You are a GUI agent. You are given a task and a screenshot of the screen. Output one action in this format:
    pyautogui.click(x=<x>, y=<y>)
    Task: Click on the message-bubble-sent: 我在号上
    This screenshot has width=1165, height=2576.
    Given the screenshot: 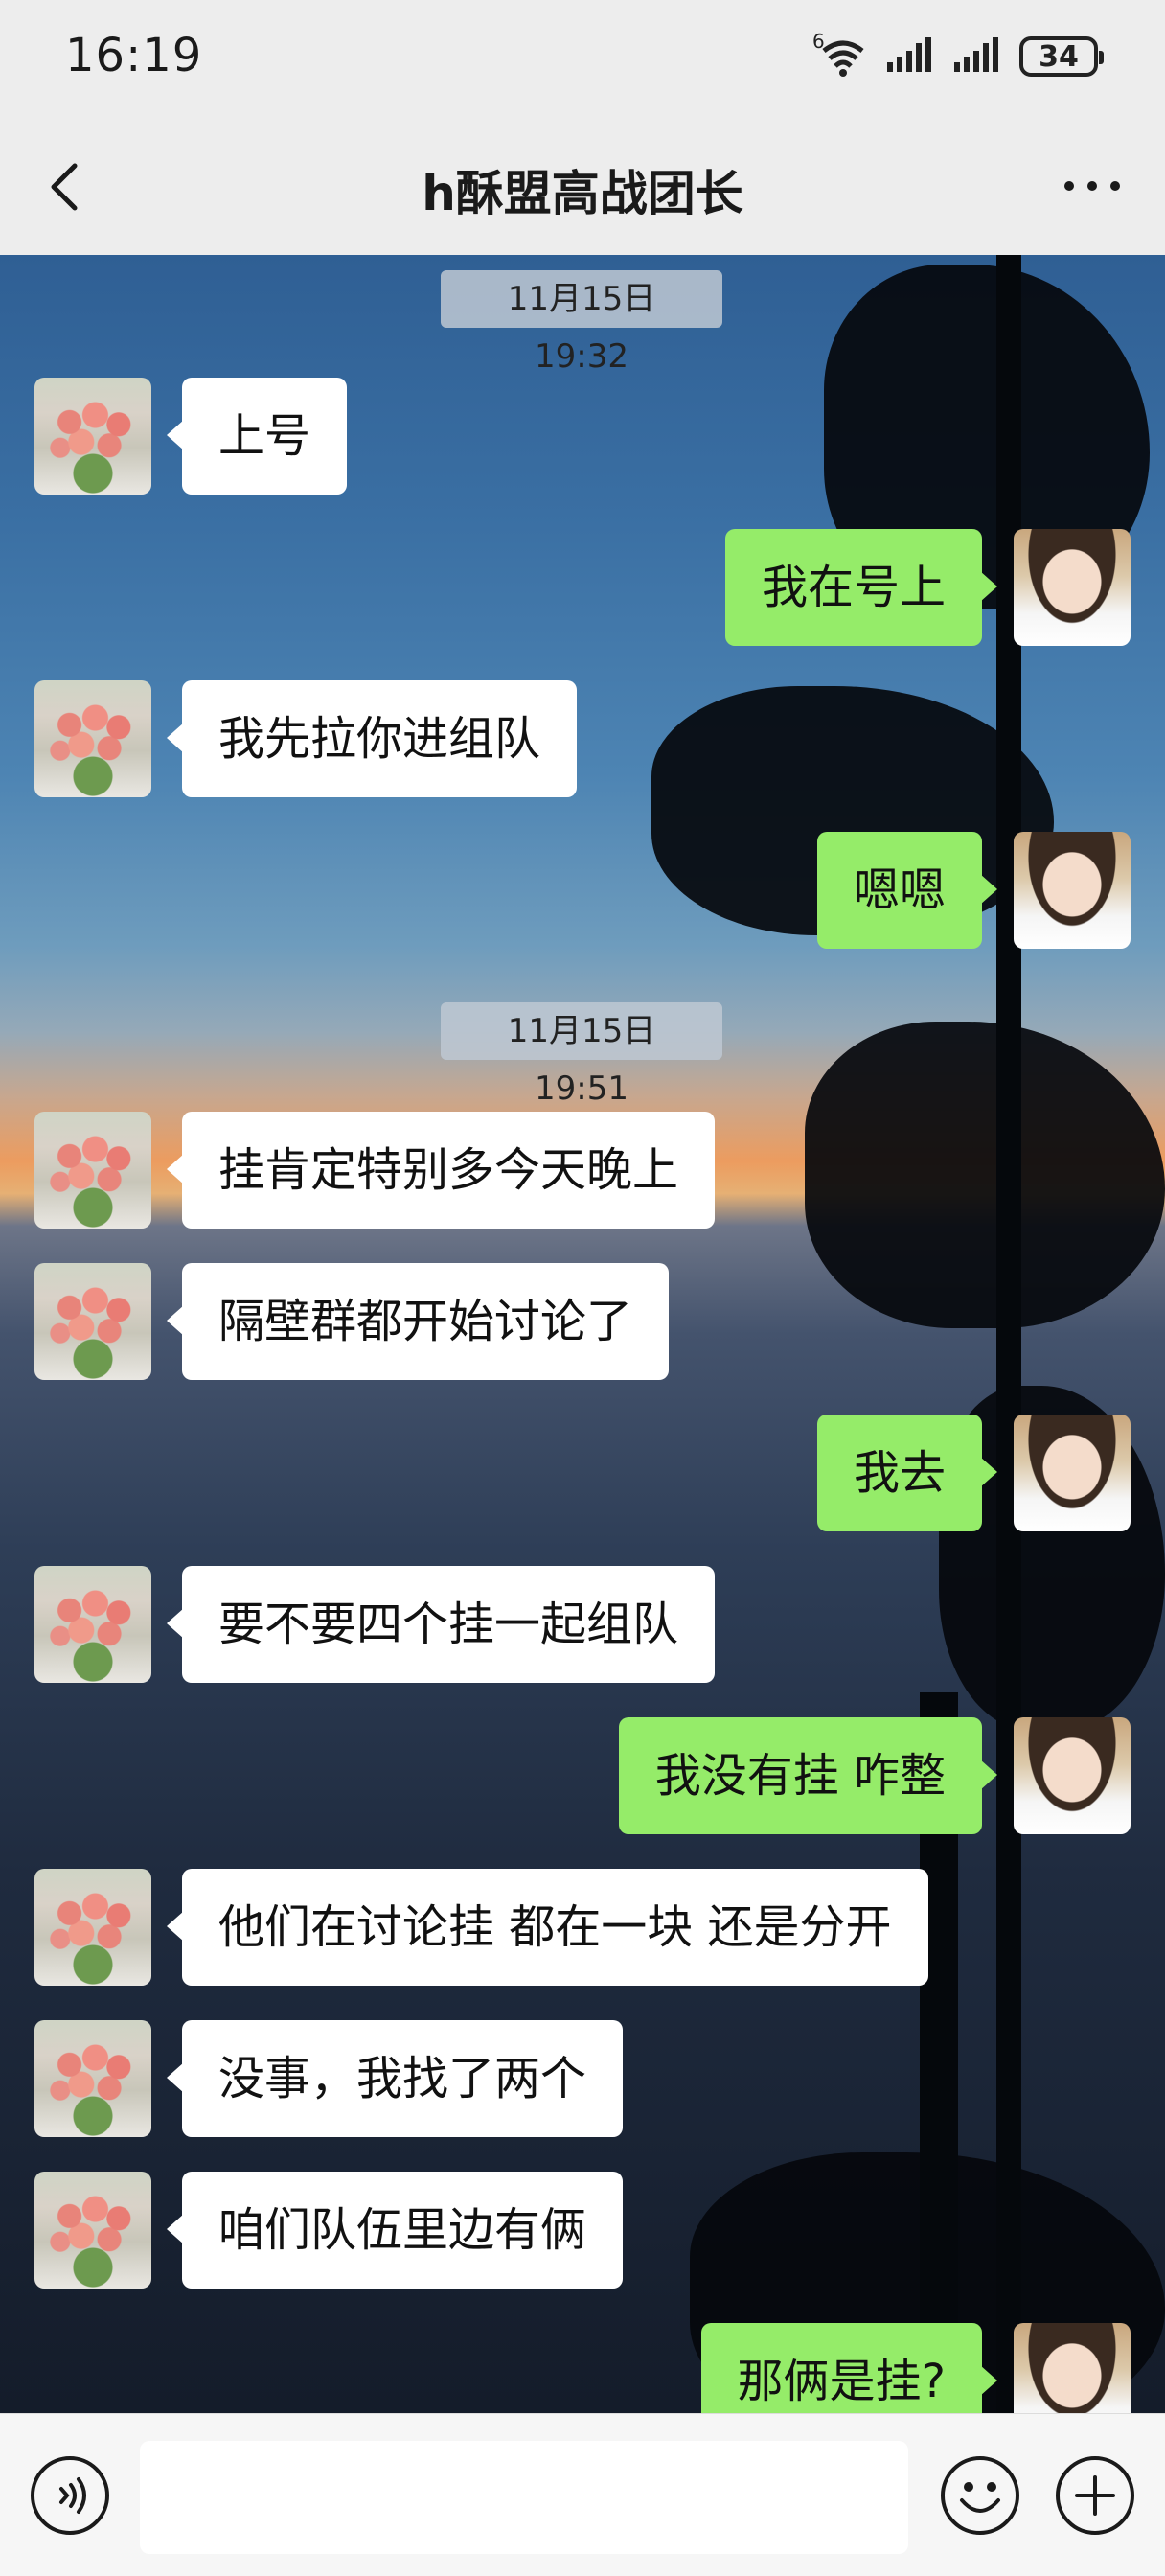 What is the action you would take?
    pyautogui.click(x=861, y=587)
    